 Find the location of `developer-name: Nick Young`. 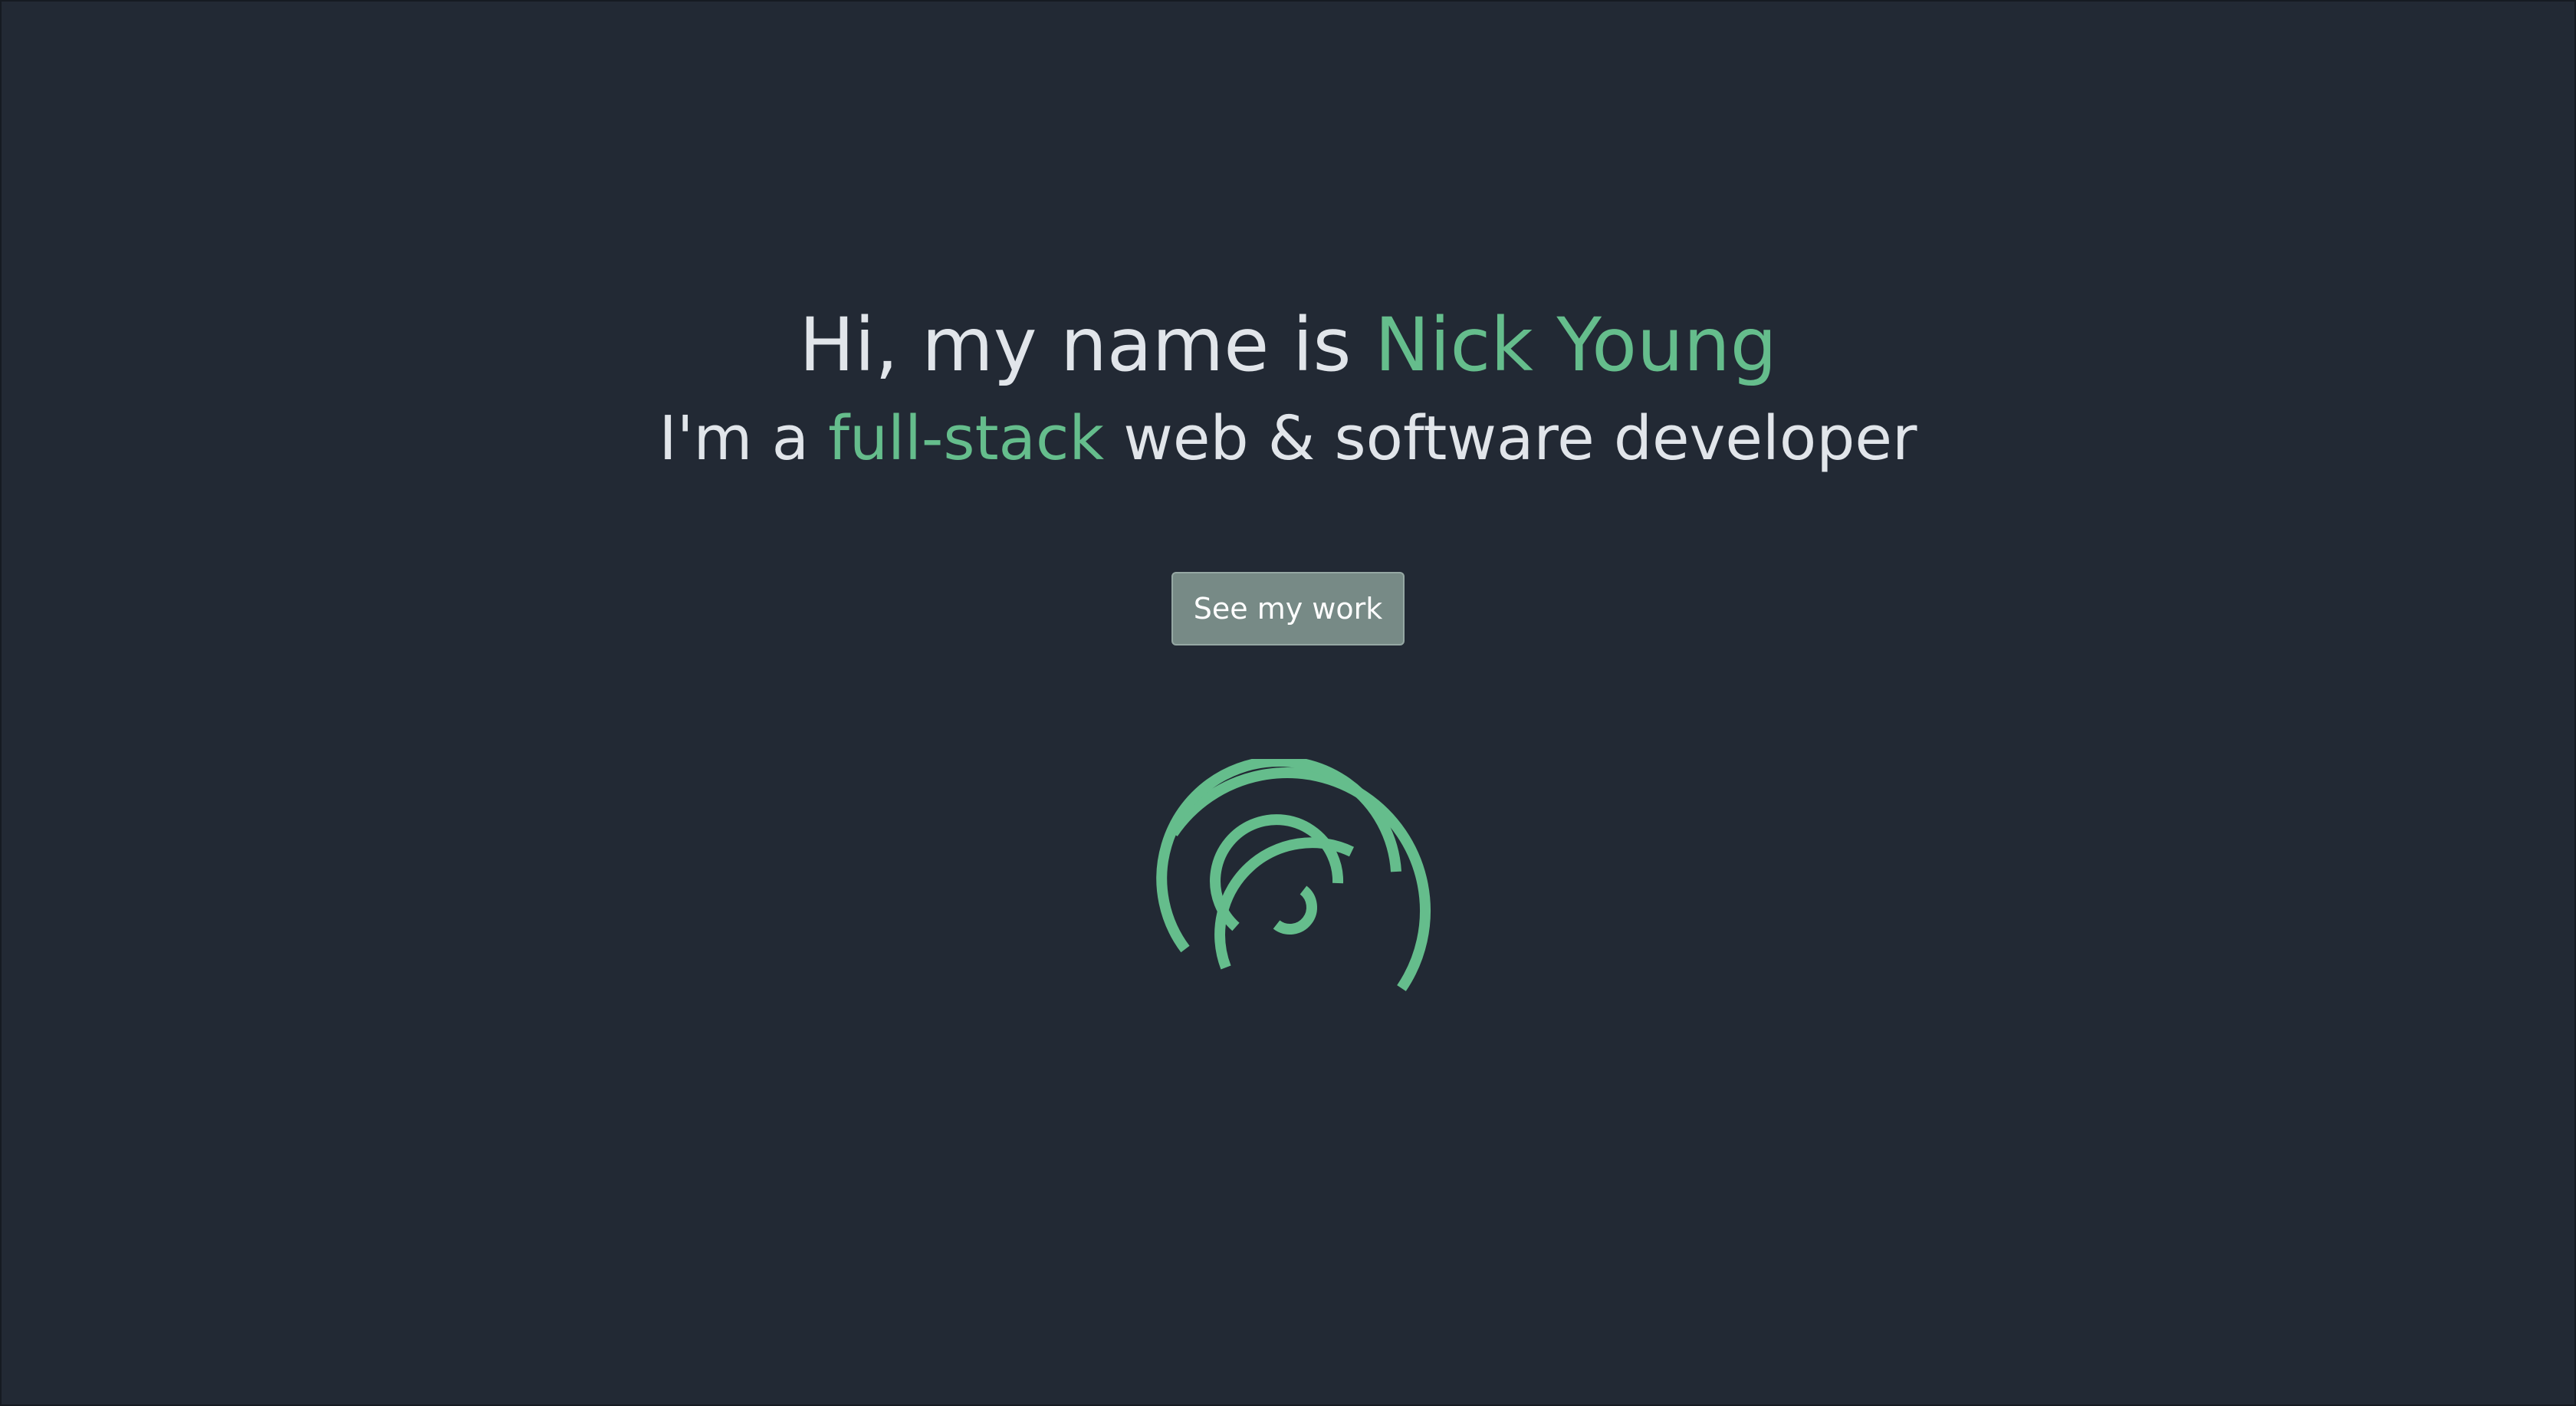

developer-name: Nick Young is located at coordinates (1576, 345).